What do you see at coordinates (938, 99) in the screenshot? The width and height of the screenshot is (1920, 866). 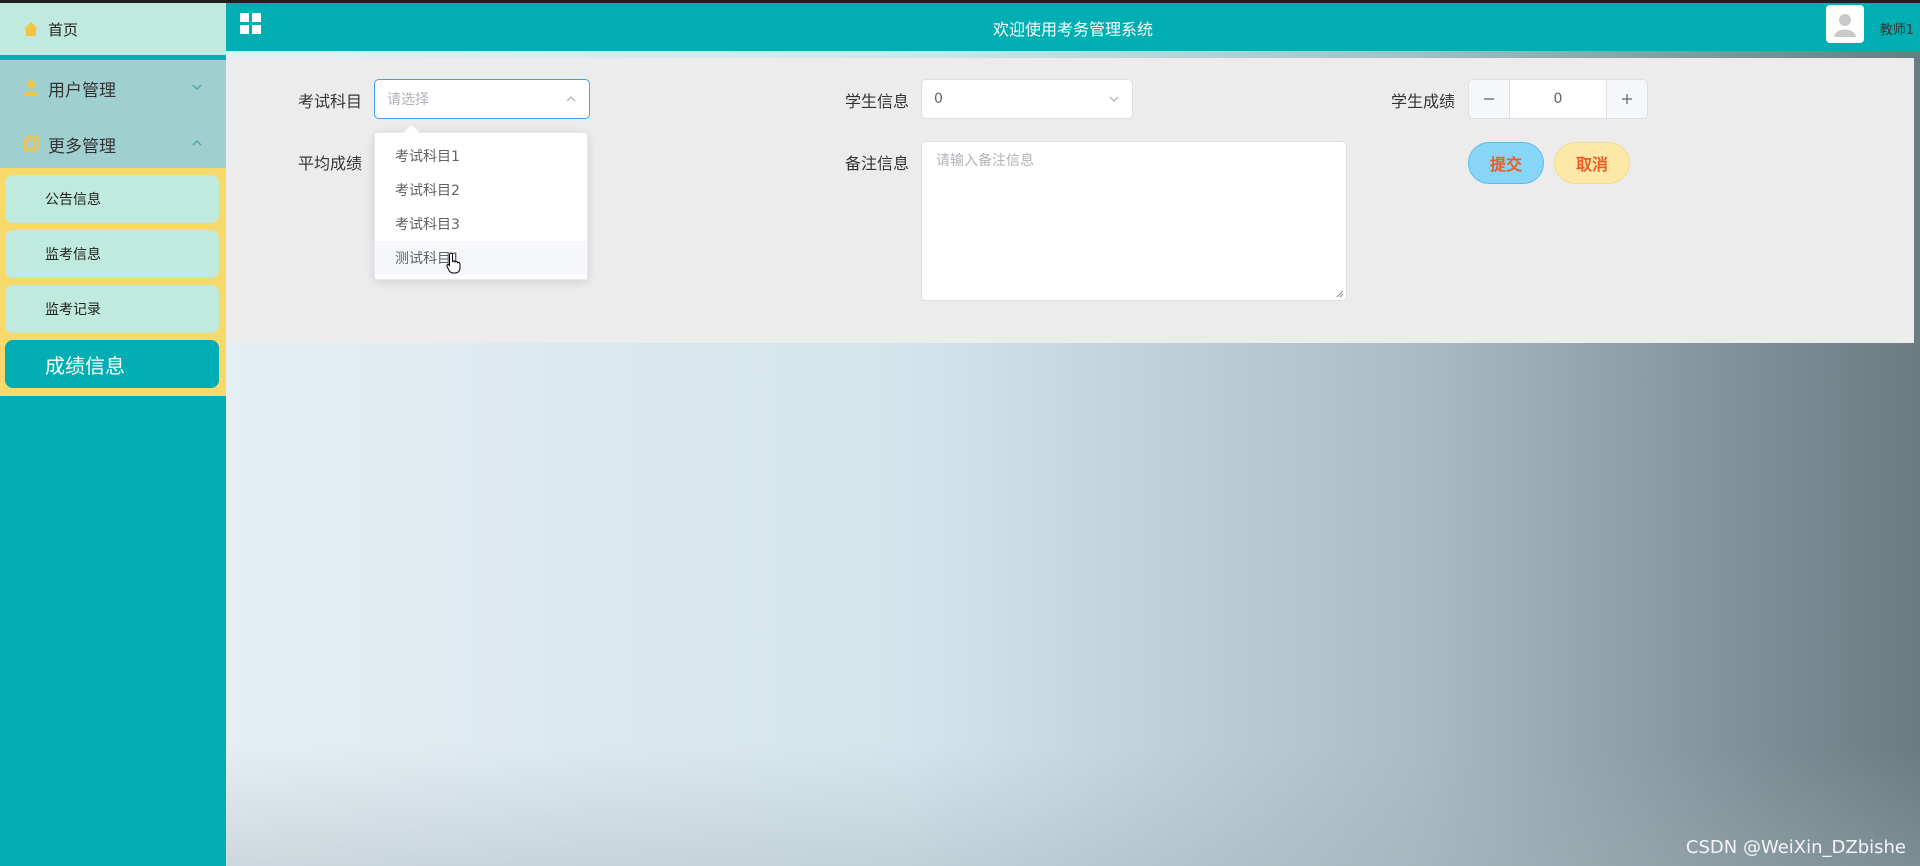 I see `student-select-value: 0` at bounding box center [938, 99].